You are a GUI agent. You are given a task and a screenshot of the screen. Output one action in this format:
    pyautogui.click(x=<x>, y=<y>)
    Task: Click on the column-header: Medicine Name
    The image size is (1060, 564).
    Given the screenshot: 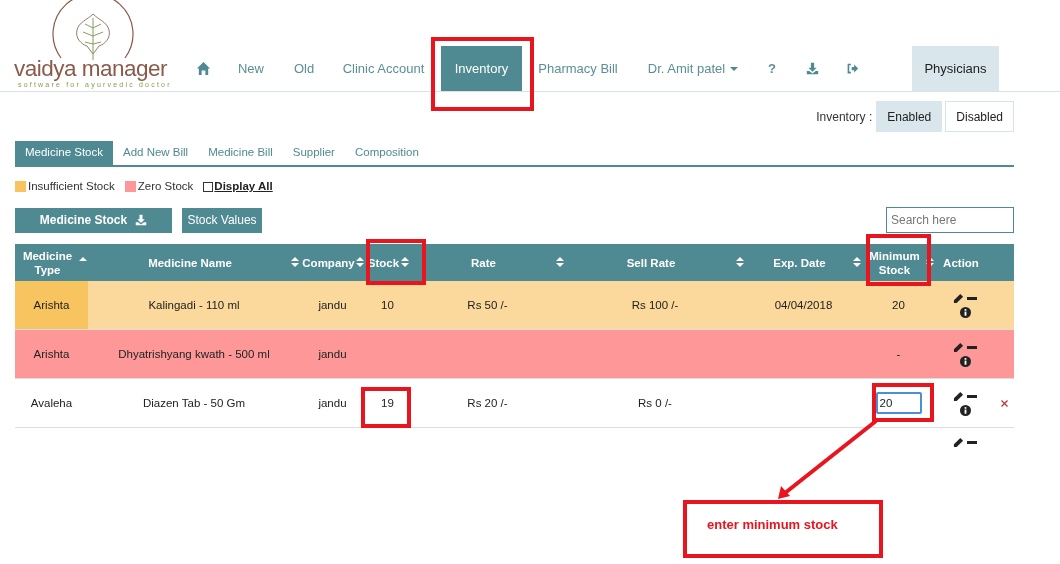 What is the action you would take?
    pyautogui.click(x=190, y=262)
    